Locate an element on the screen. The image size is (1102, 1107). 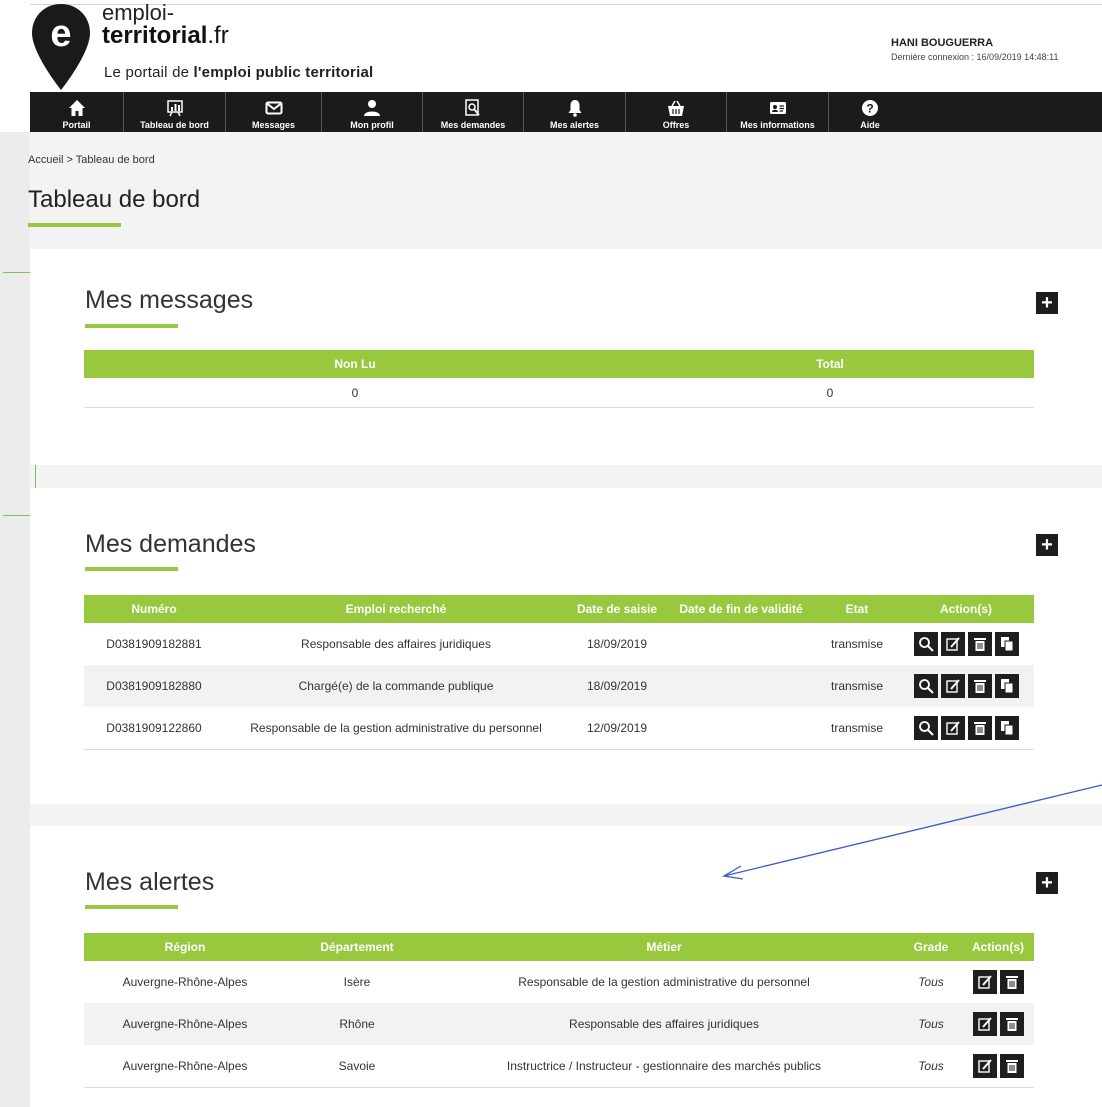
table-header-row: Non Lu Total is located at coordinates (559, 364).